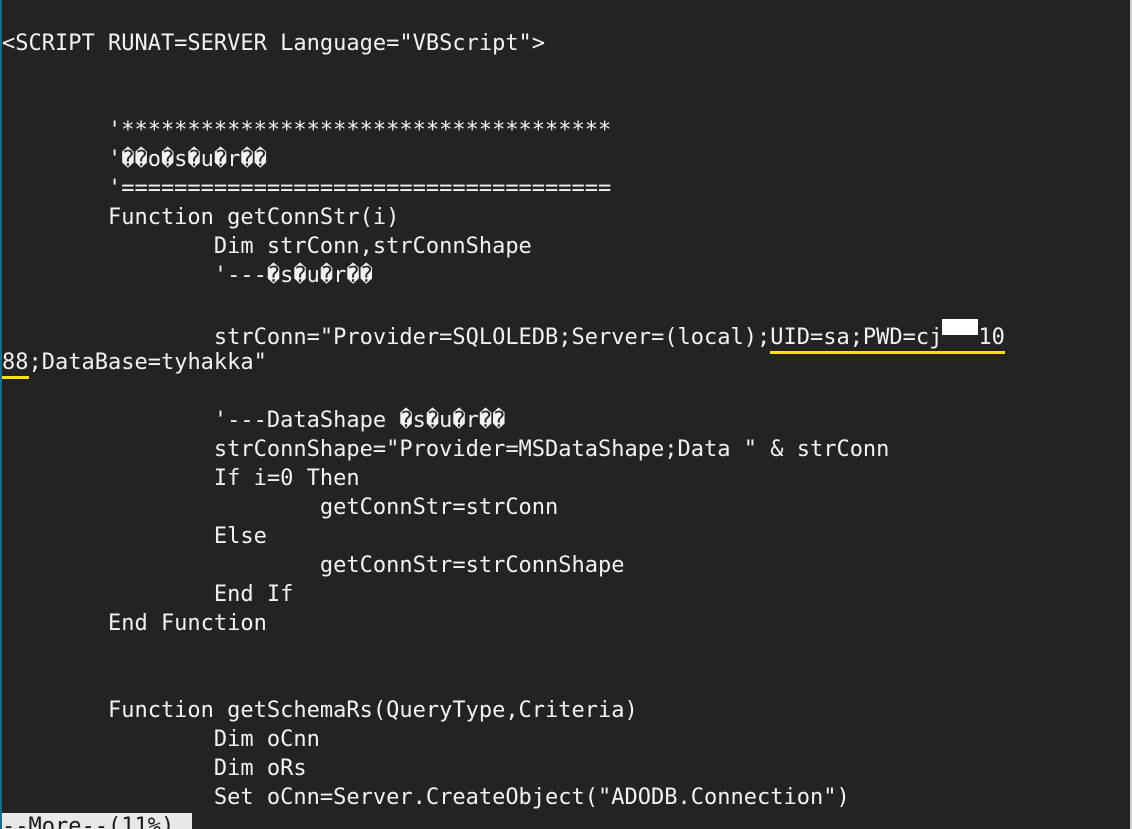  Describe the element at coordinates (187, 275) in the screenshot. I see `code-line: '---�s�u�r��` at that location.